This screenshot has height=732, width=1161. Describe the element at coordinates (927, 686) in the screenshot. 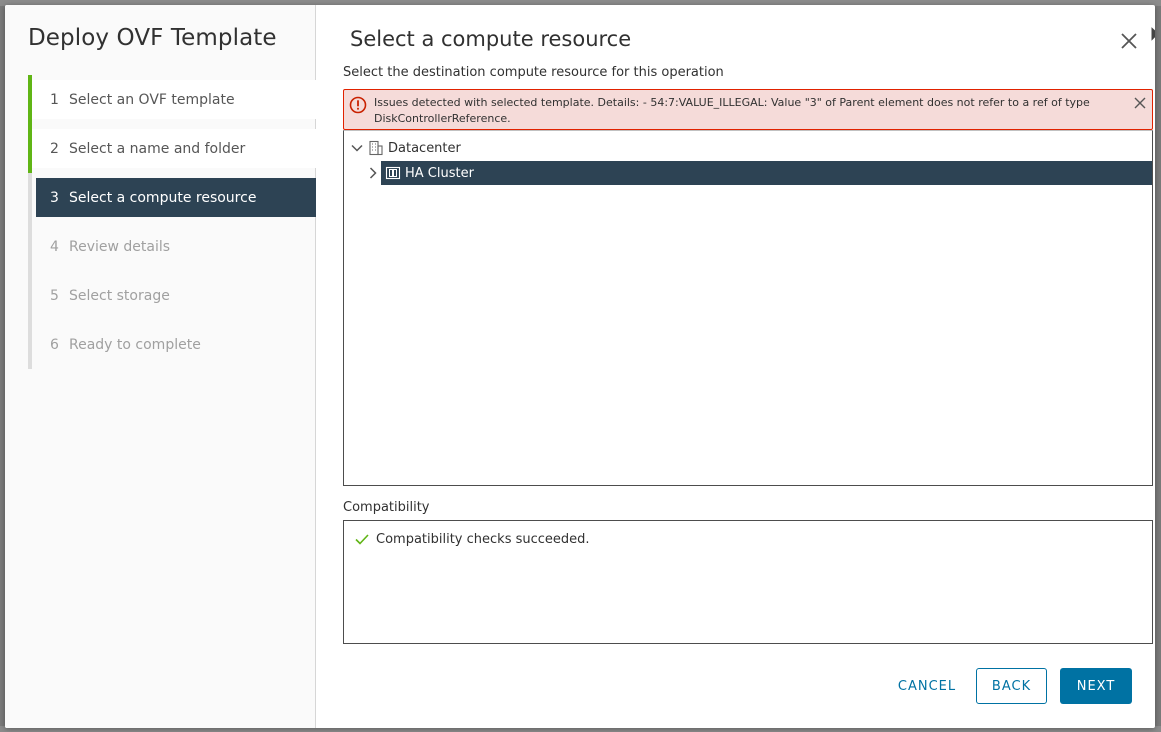

I see `cancel-button: CANCEL` at that location.